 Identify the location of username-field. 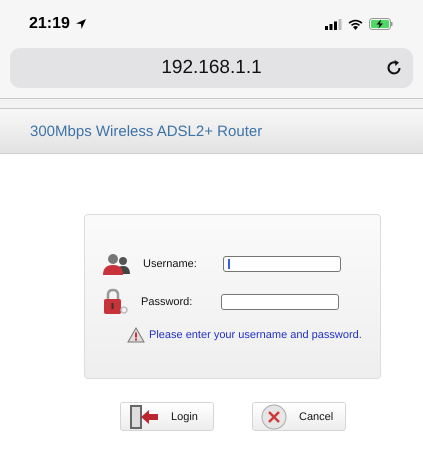
(282, 264).